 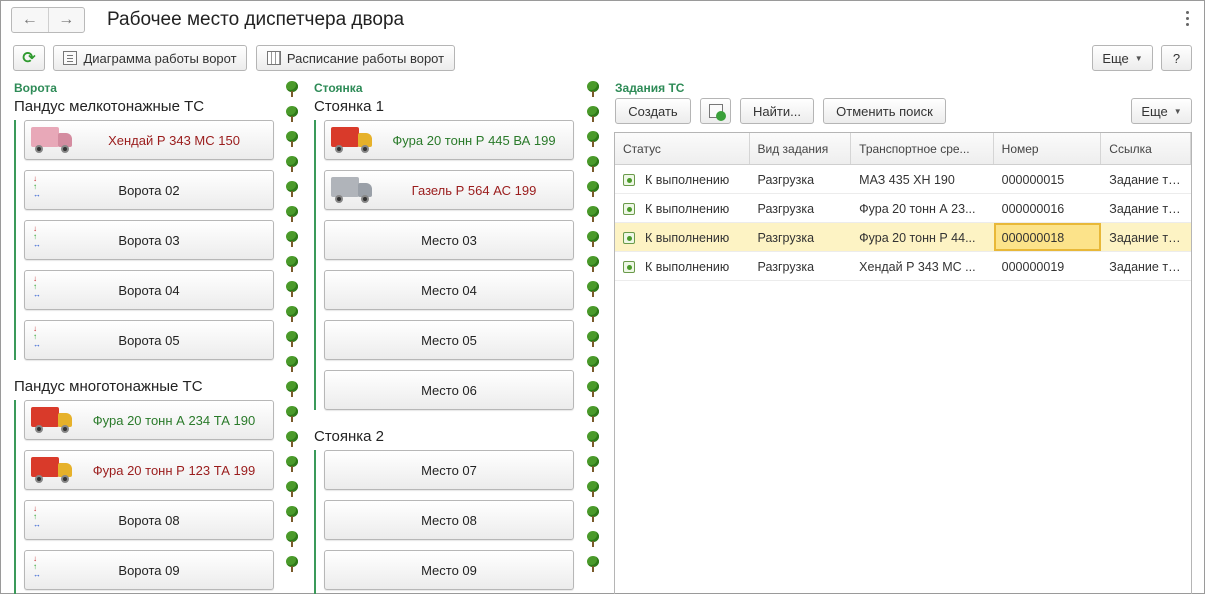 What do you see at coordinates (1047, 237) in the screenshot?
I see `number-cell-focused: 000000018` at bounding box center [1047, 237].